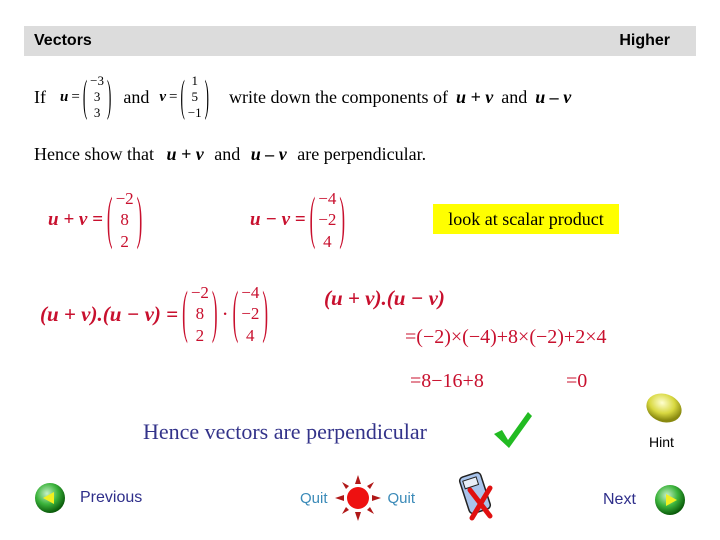 Image resolution: width=720 pixels, height=540 pixels. Describe the element at coordinates (109, 313) in the screenshot. I see `dot-label: (u + v).(u − v) =` at that location.